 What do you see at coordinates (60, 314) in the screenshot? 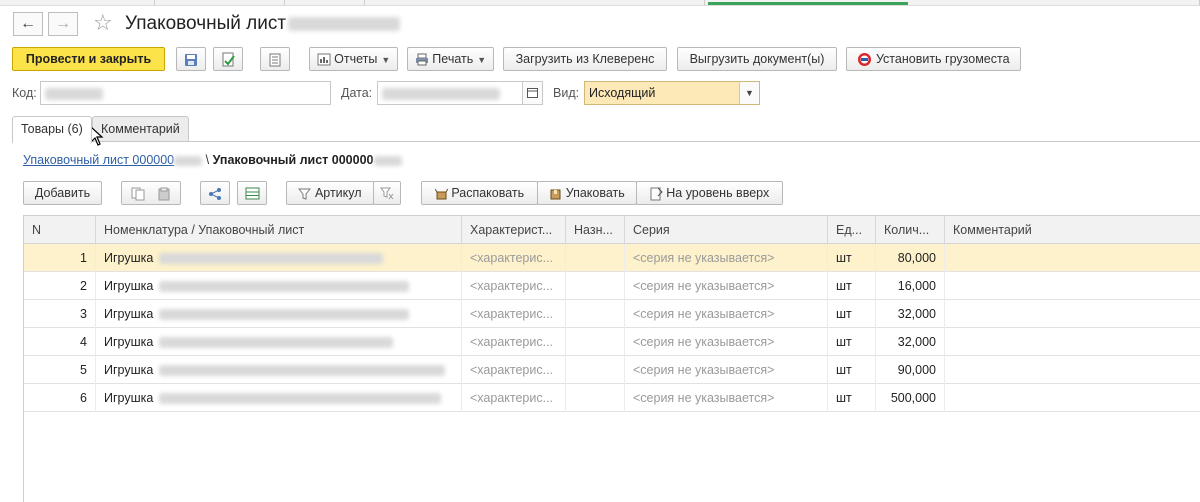
I see `cell-n: 3` at bounding box center [60, 314].